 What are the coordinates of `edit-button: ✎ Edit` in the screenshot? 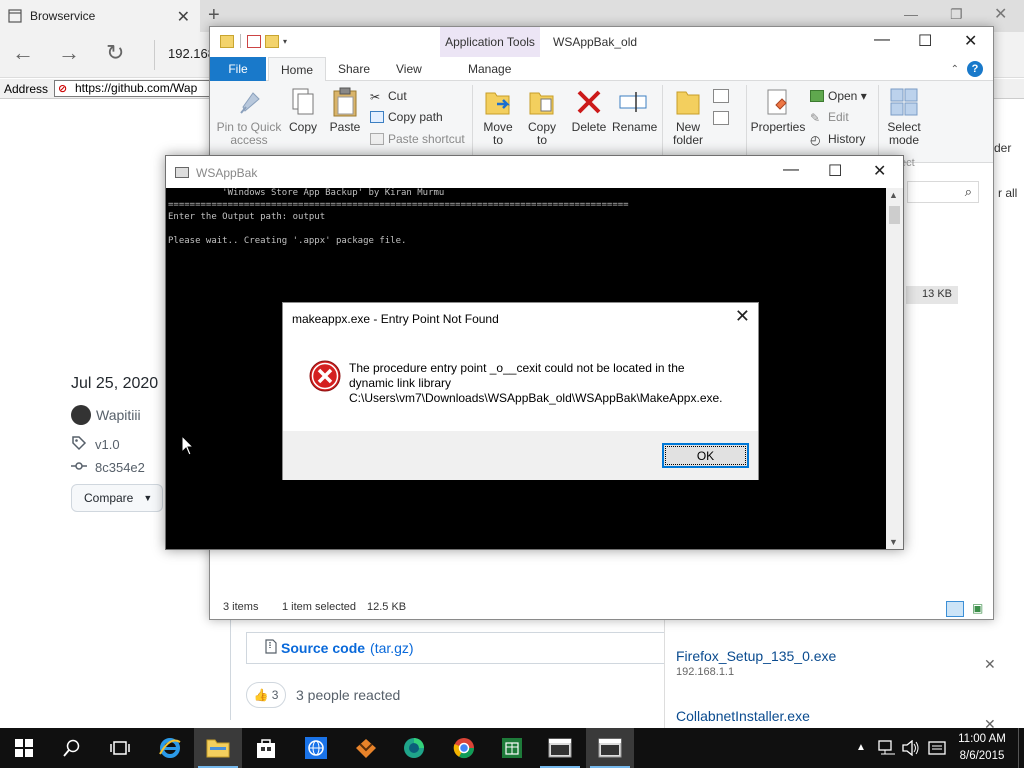 It's located at (829, 117).